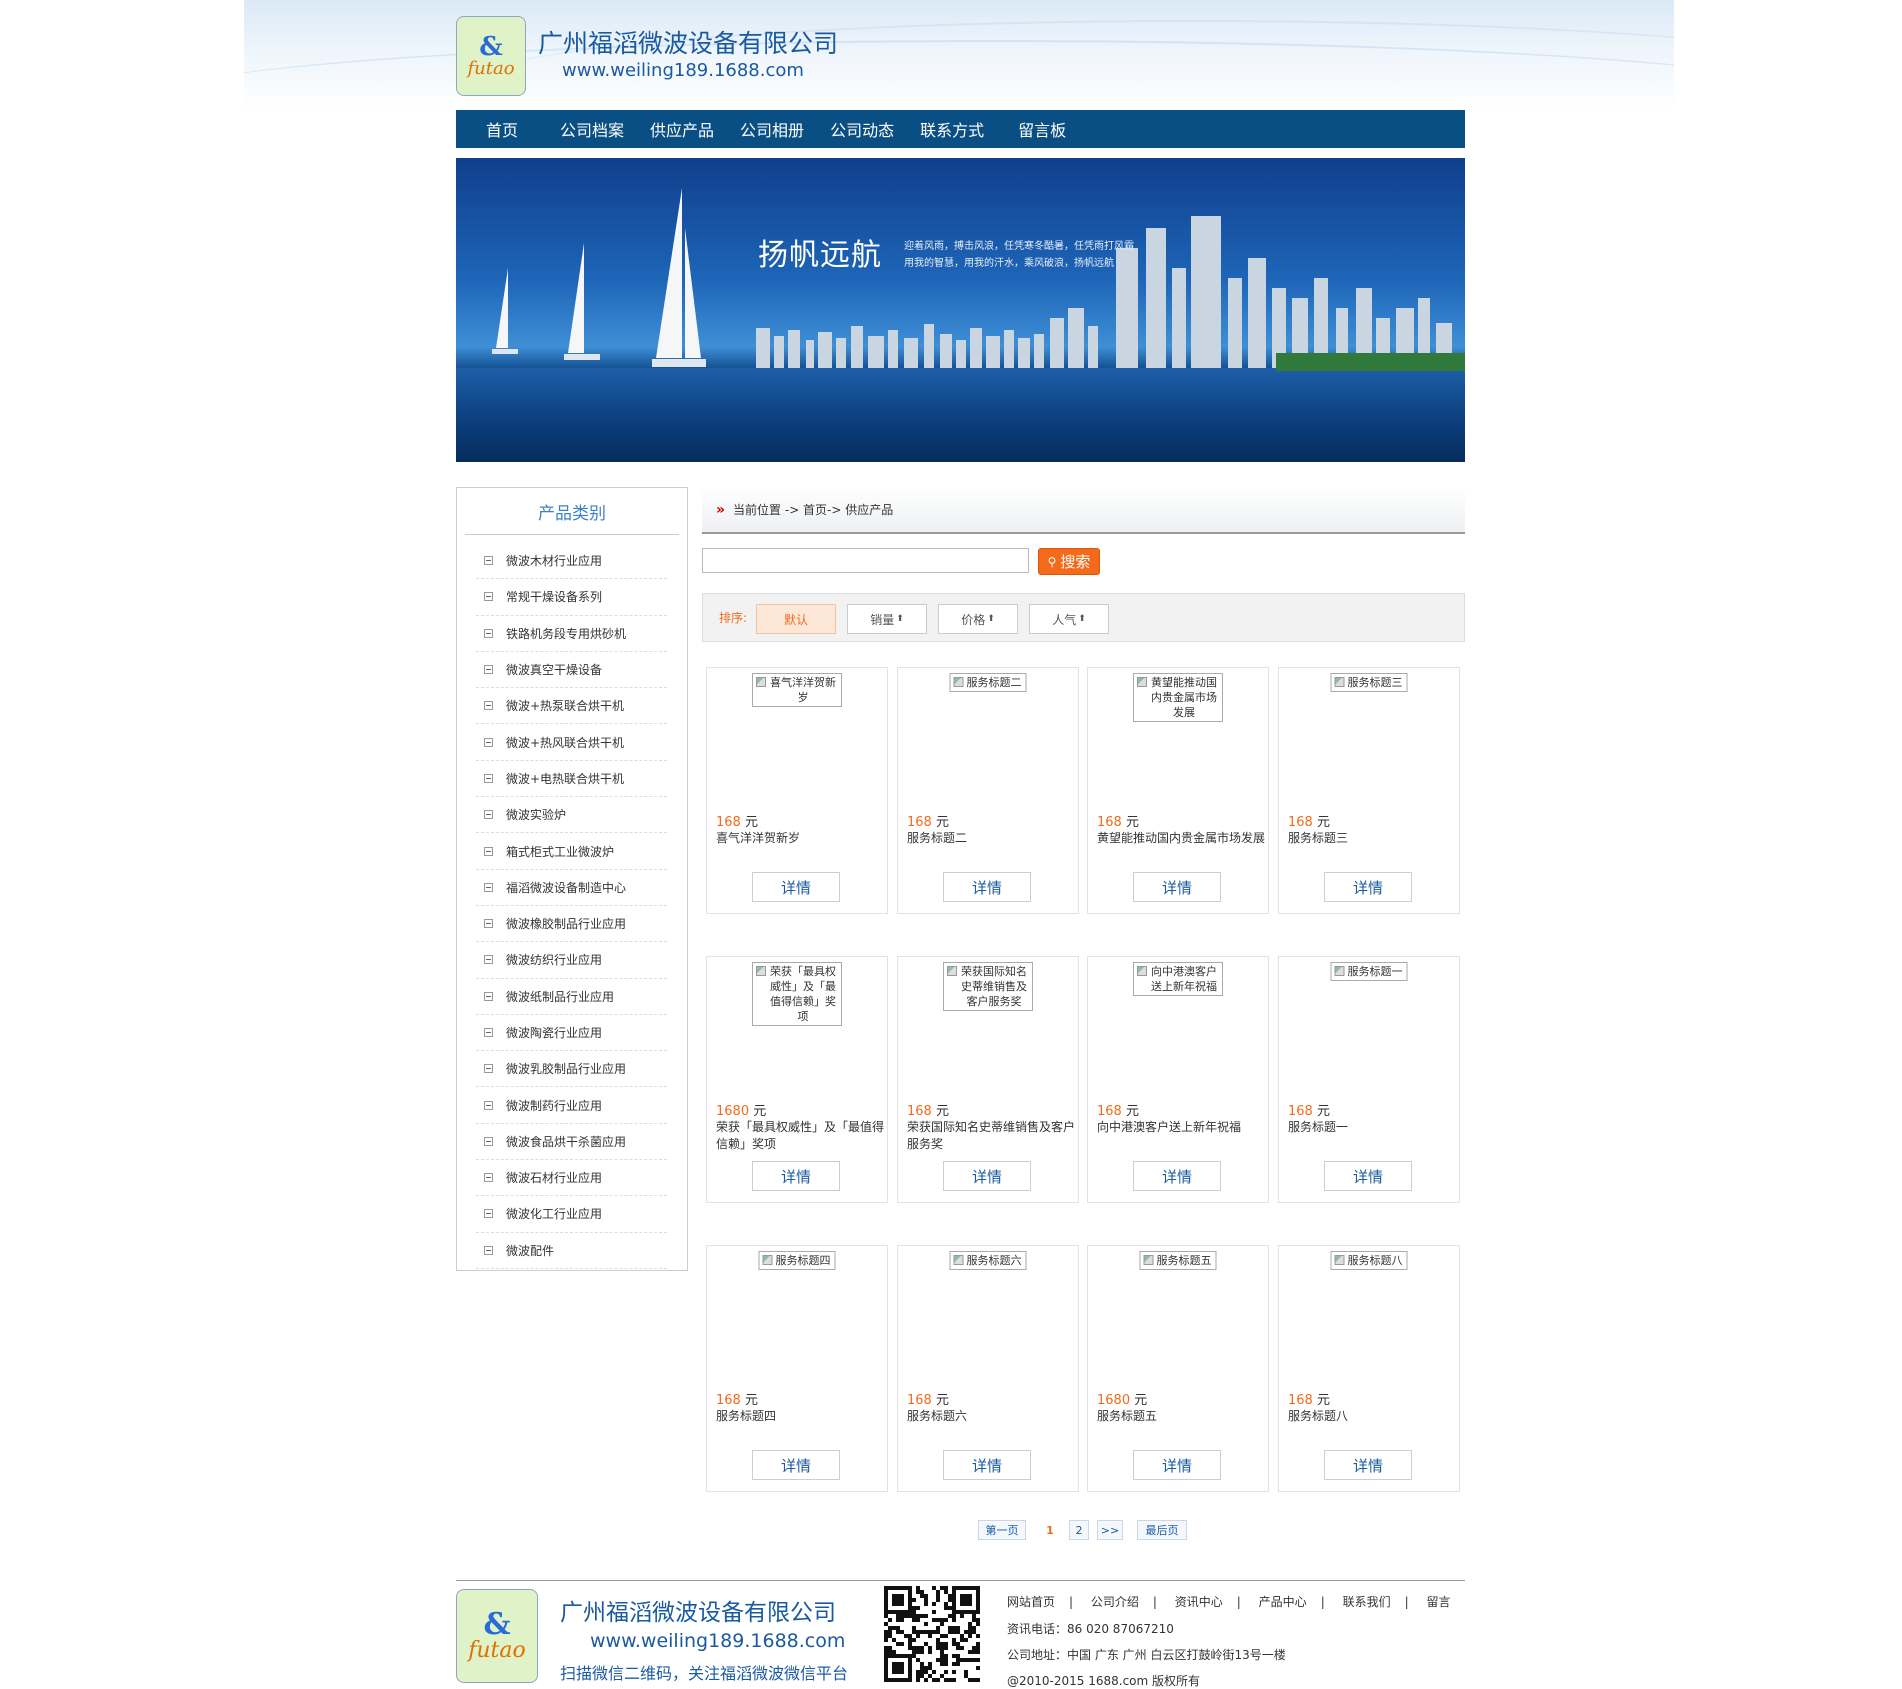 The image size is (1902, 1689). What do you see at coordinates (865, 560) in the screenshot?
I see `search-input` at bounding box center [865, 560].